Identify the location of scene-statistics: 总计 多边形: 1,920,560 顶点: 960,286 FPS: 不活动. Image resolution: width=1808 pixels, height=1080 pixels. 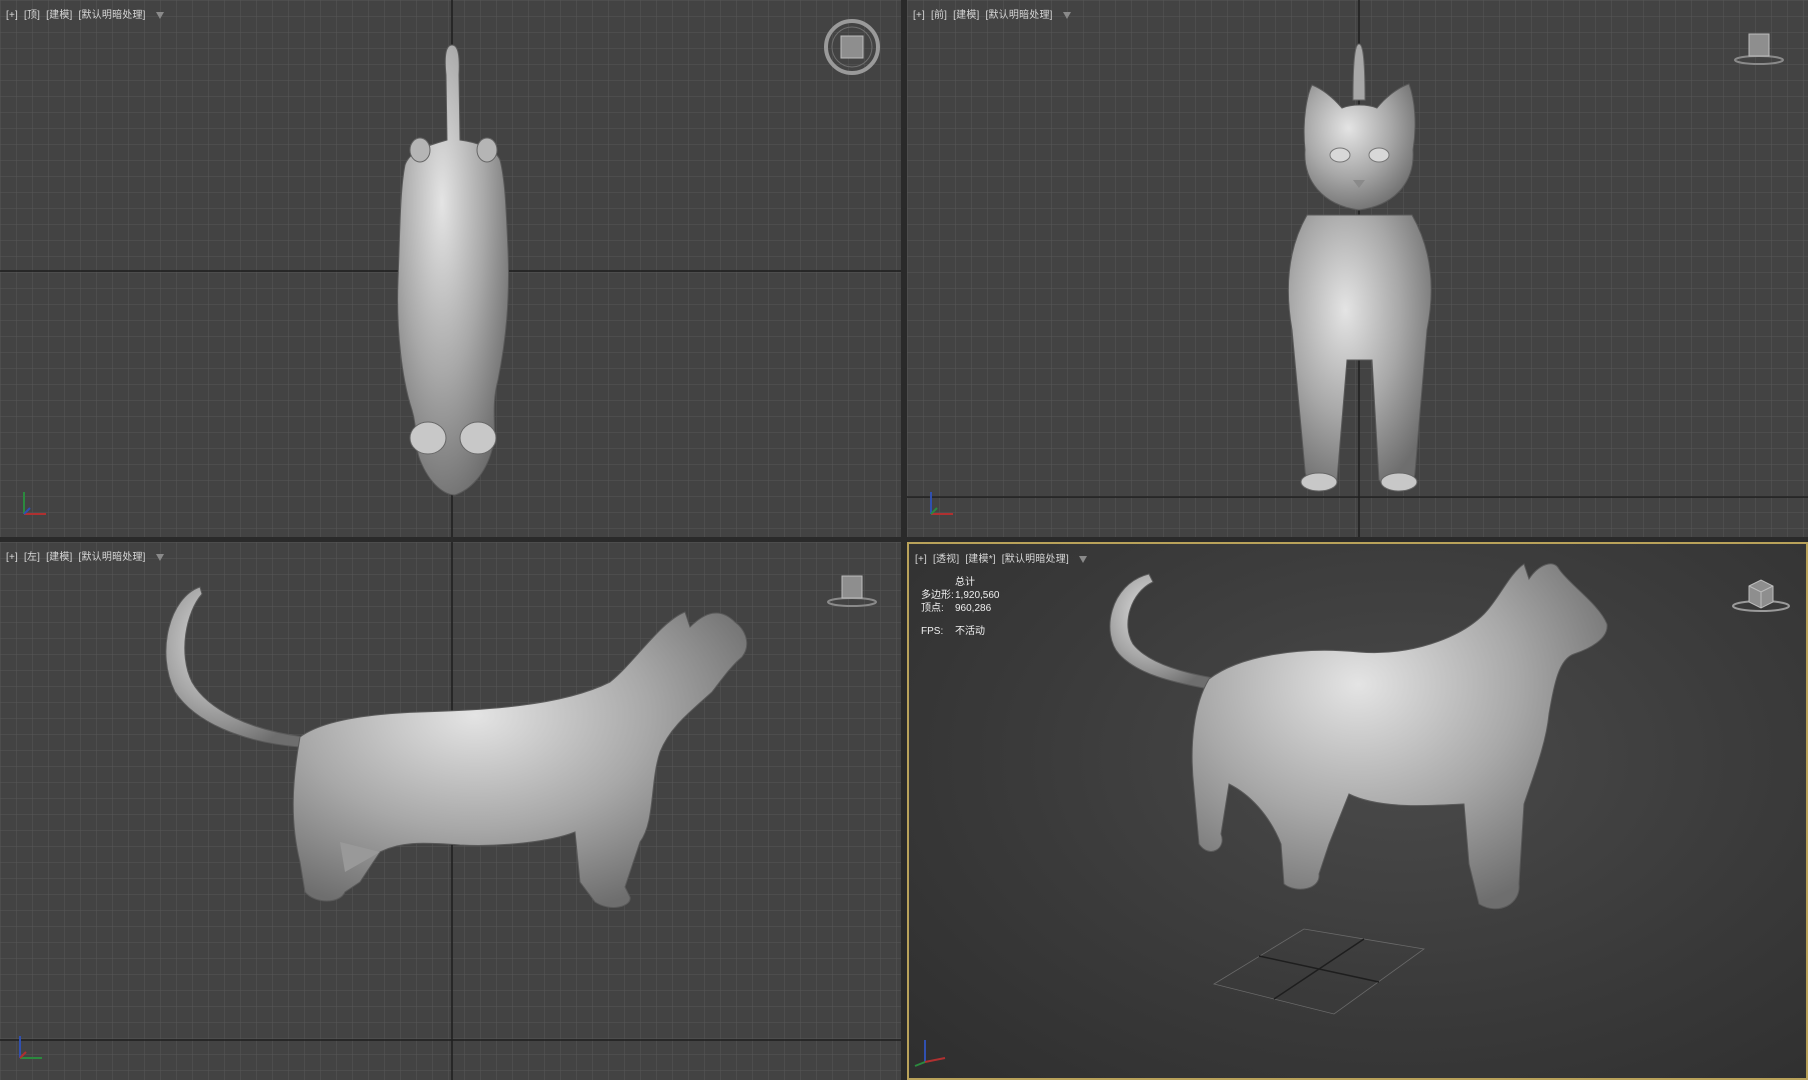
(960, 607).